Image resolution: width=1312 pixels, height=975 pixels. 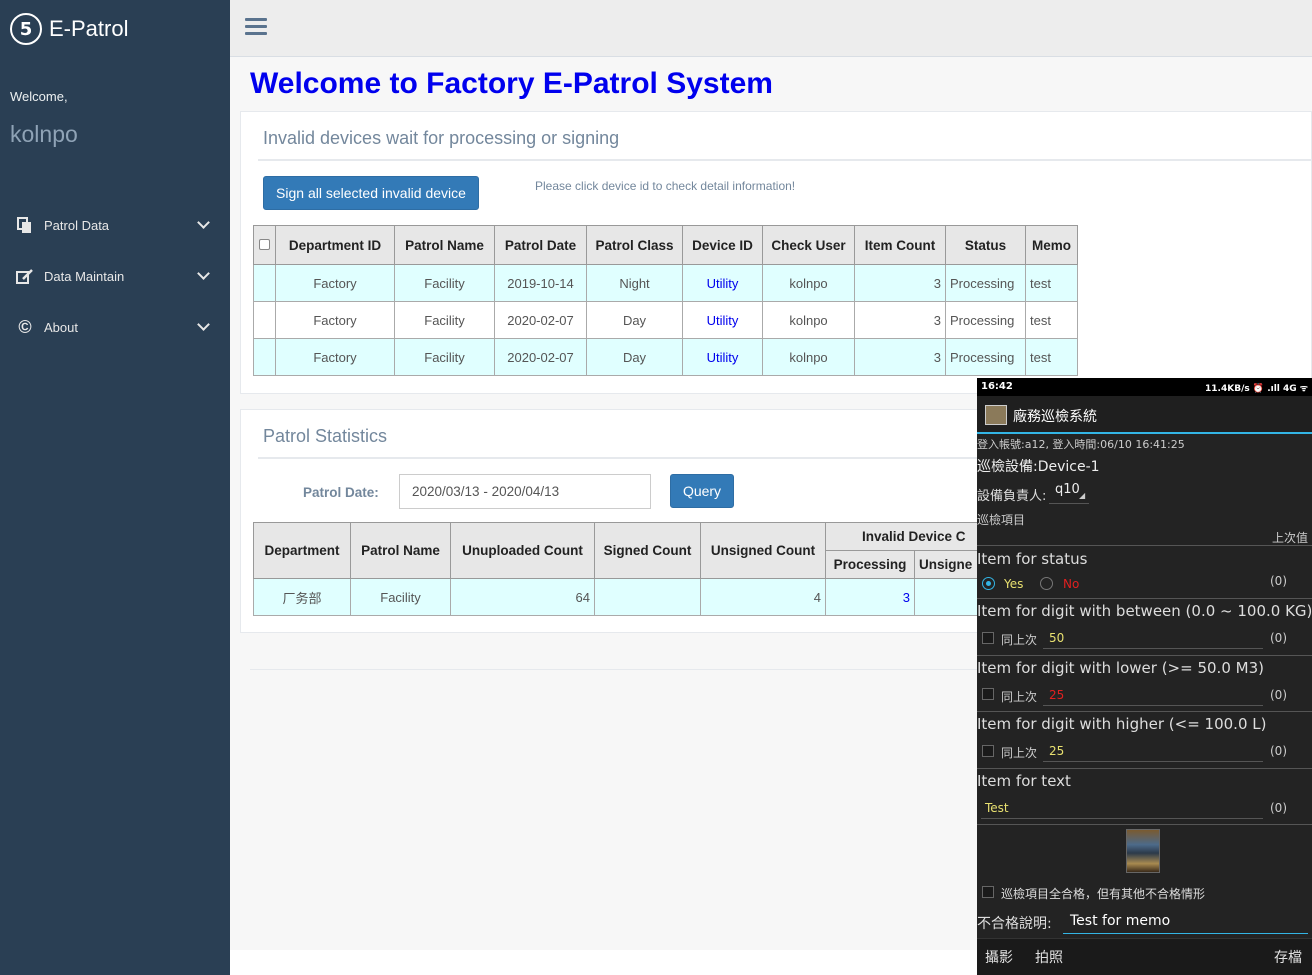 I want to click on sidebar-item-data-maintain: Data Maintain, so click(x=115, y=276).